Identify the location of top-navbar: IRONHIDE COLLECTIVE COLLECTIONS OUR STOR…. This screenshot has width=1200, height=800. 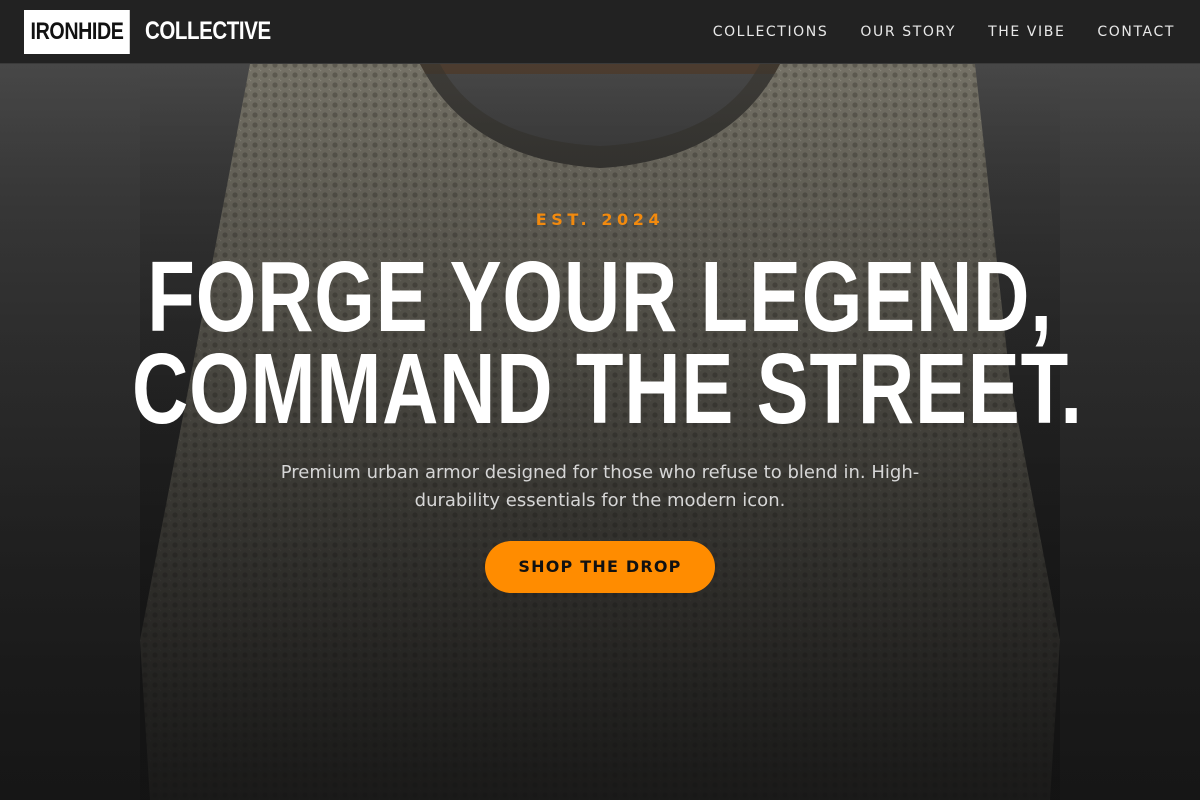
(600, 32).